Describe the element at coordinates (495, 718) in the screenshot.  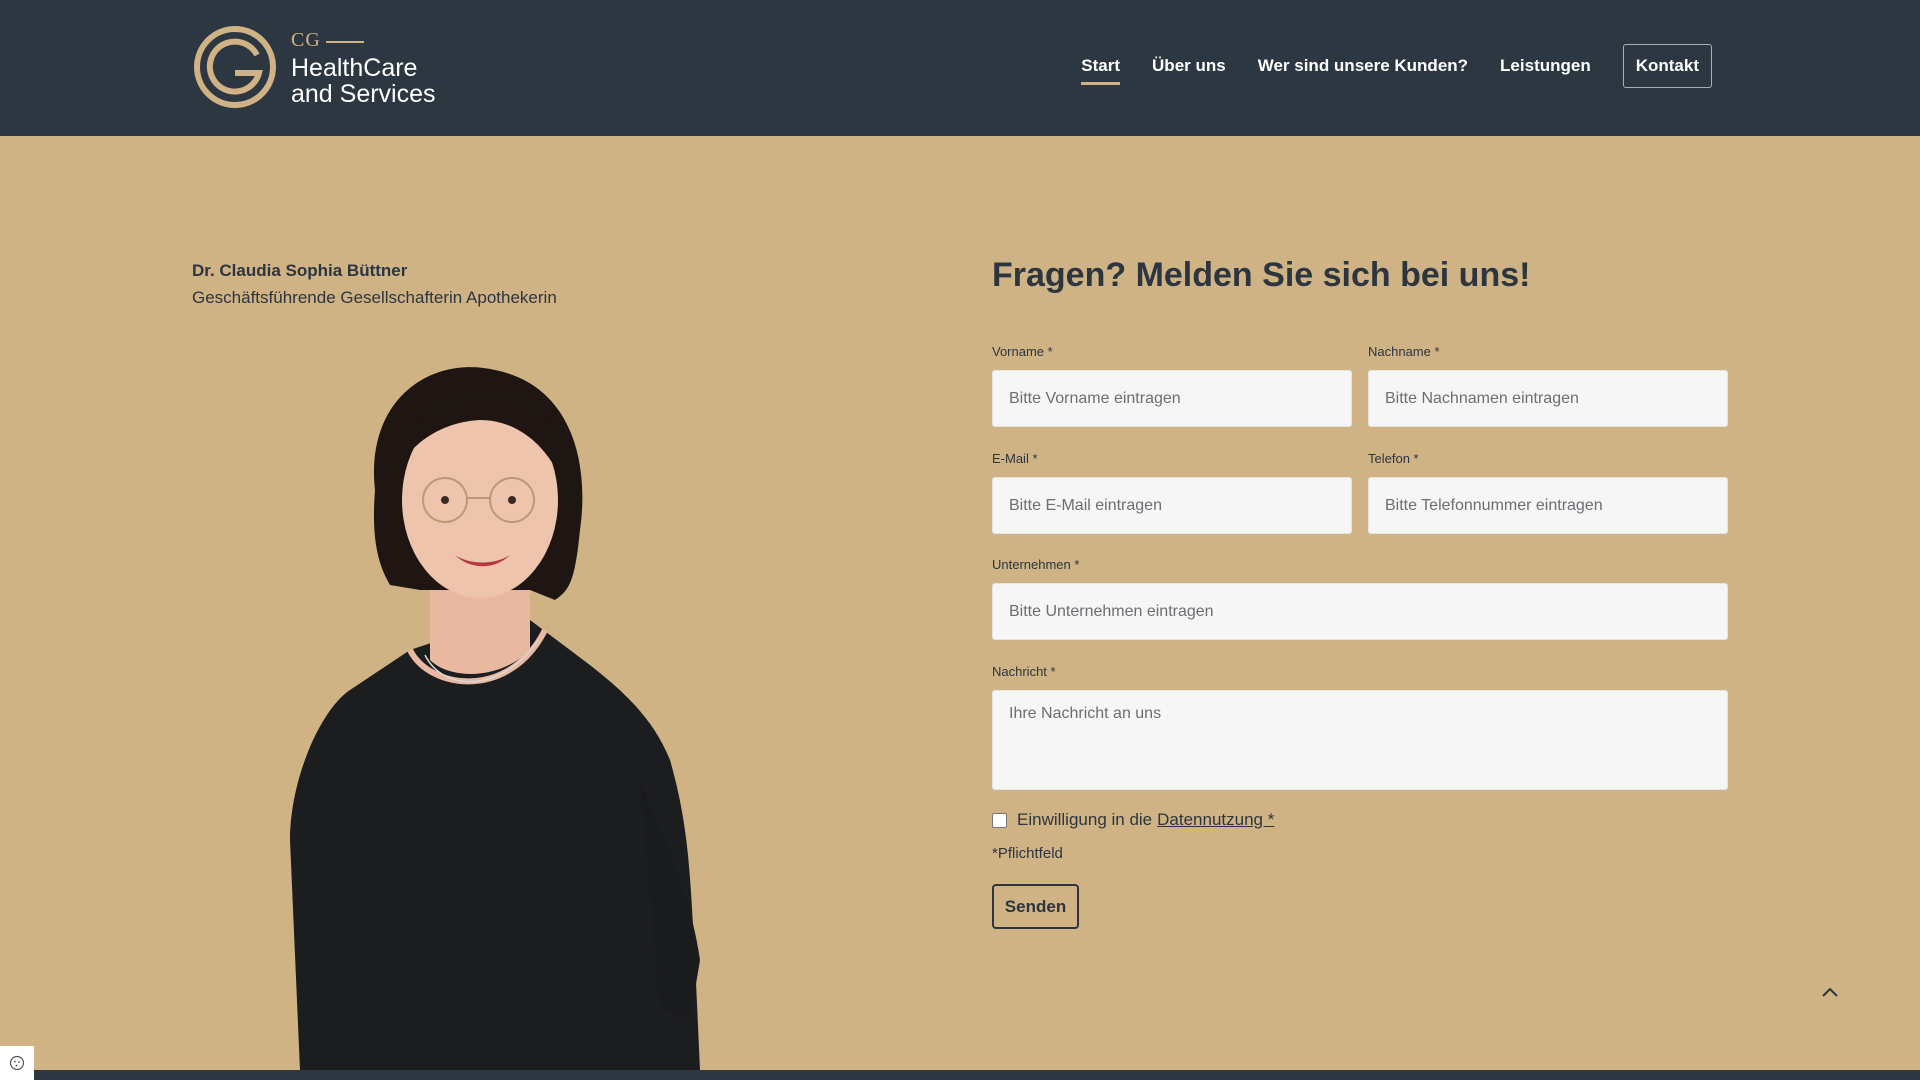
I see `portrait-image` at that location.